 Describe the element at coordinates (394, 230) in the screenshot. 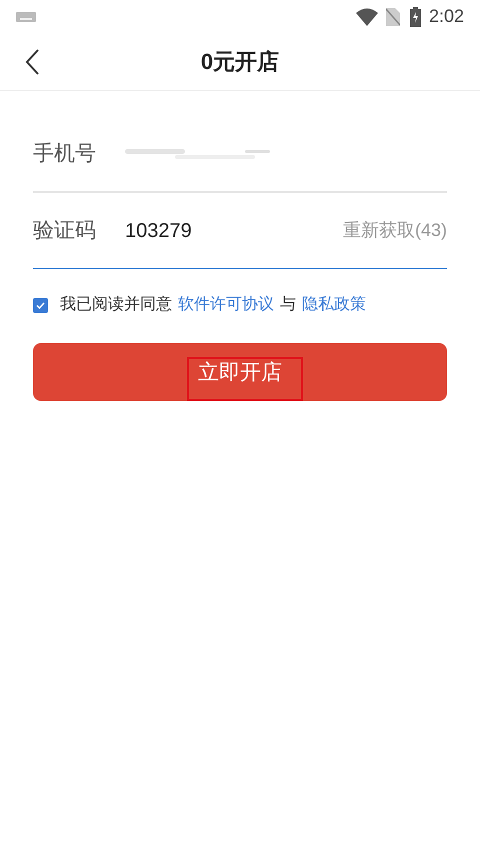

I see `resend-button: 重新获取(43)` at that location.